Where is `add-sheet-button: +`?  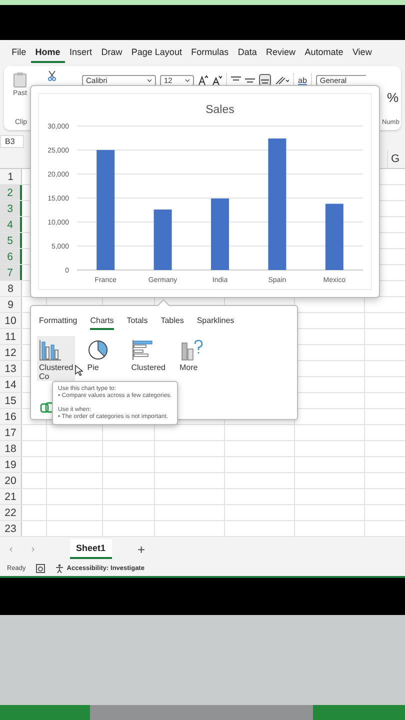 add-sheet-button: + is located at coordinates (142, 549).